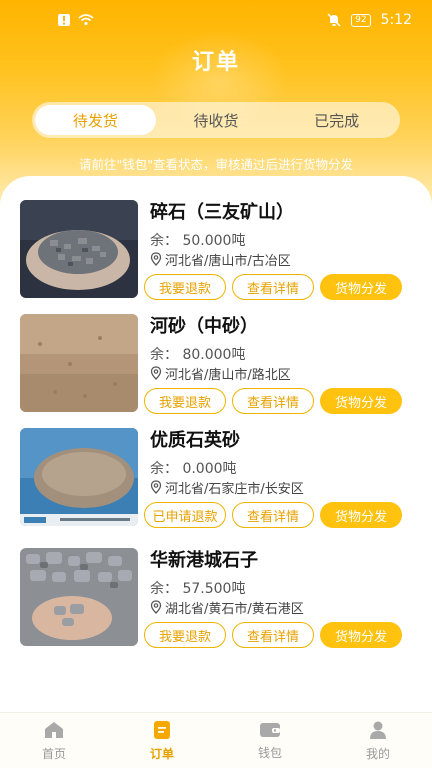  I want to click on remaining-value: 0.000吨, so click(209, 469).